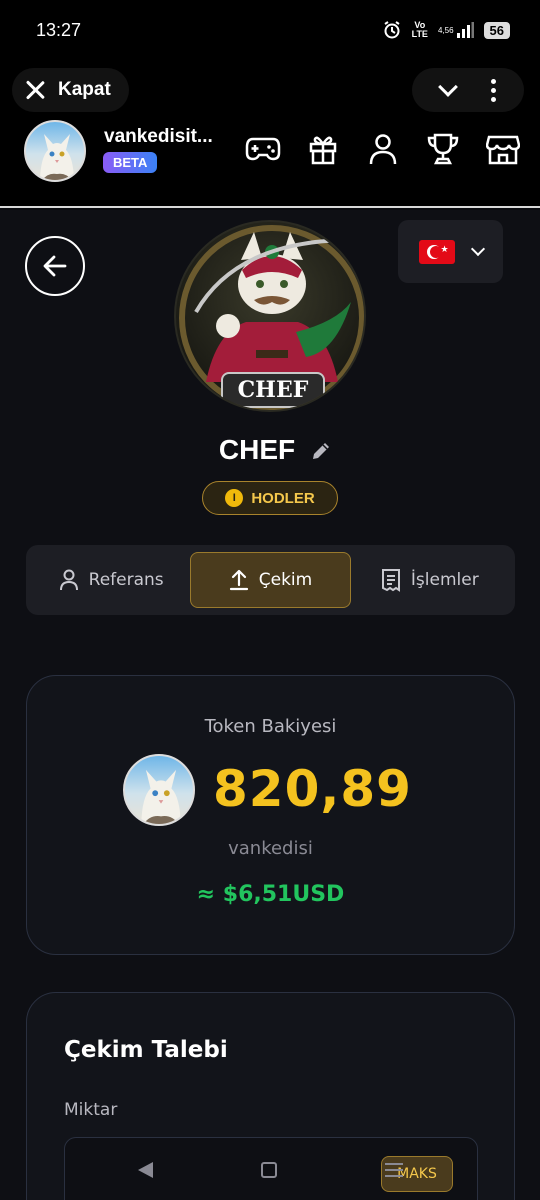  I want to click on tab-label: Çekim, so click(285, 580).